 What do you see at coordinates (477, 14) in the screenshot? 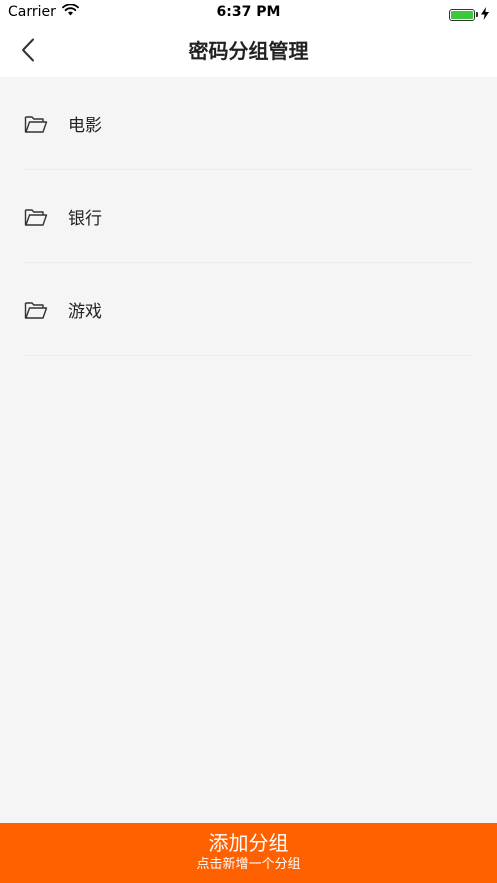
I see `battery-cap` at bounding box center [477, 14].